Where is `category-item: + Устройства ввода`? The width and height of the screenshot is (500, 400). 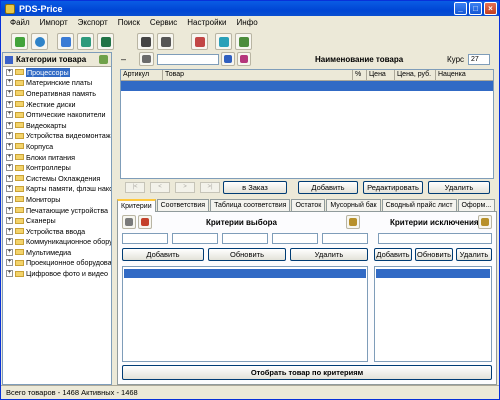 category-item: + Устройства ввода is located at coordinates (57, 231).